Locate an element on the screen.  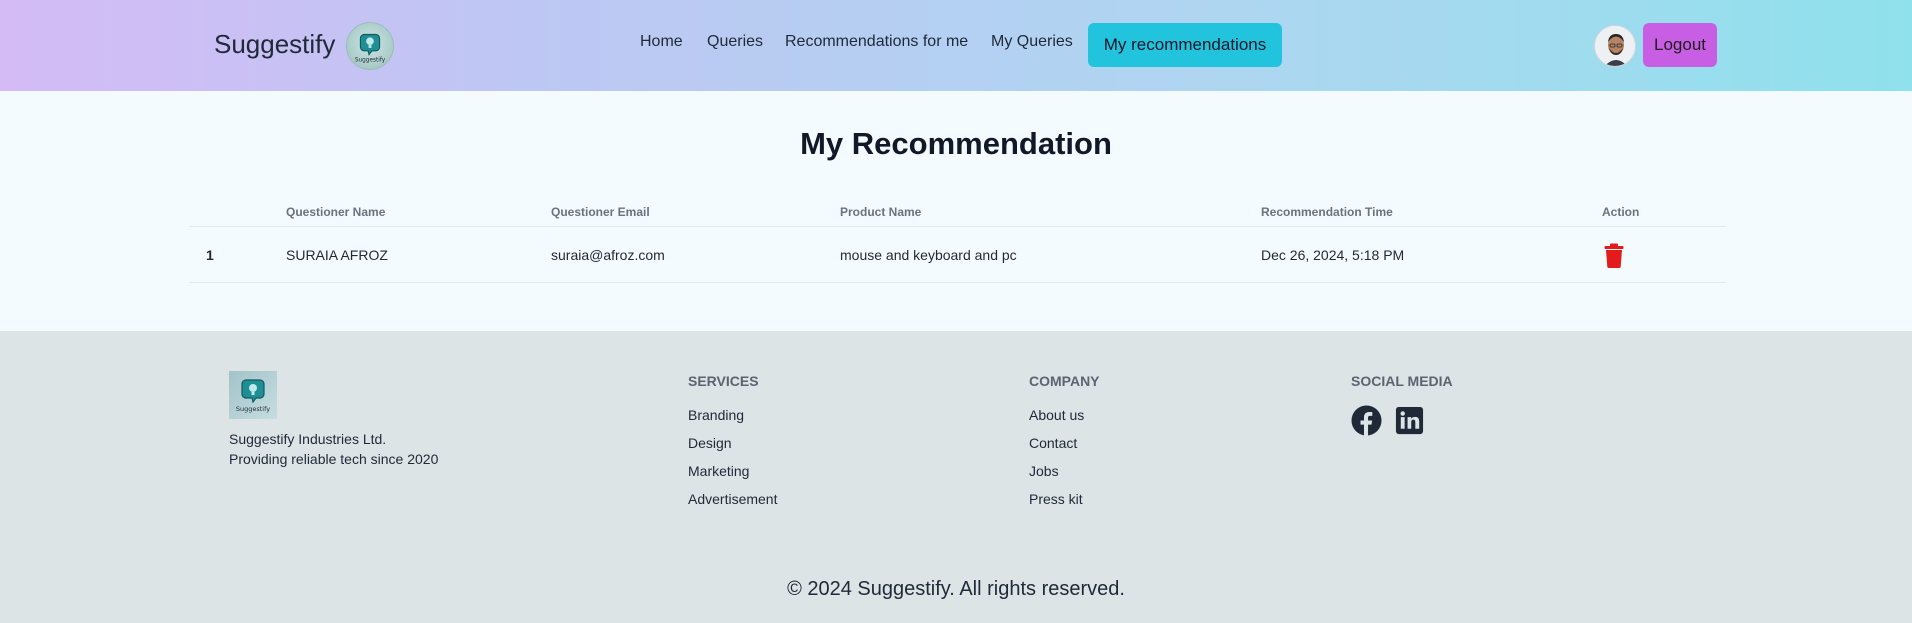
header-recommendation-time: Recommendation Time is located at coordinates (1327, 212).